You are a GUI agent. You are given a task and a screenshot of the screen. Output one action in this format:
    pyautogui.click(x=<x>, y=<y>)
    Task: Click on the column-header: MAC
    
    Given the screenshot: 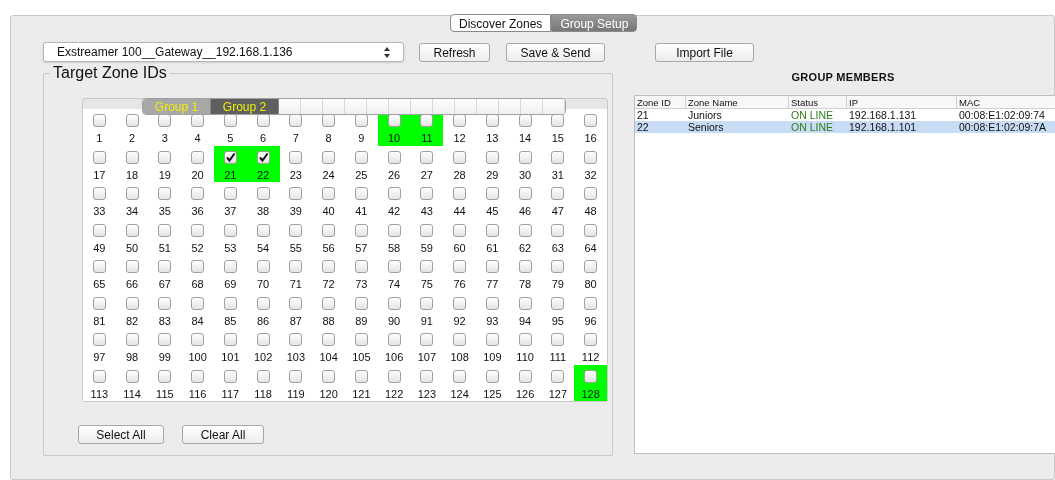 What is the action you would take?
    pyautogui.click(x=1006, y=102)
    